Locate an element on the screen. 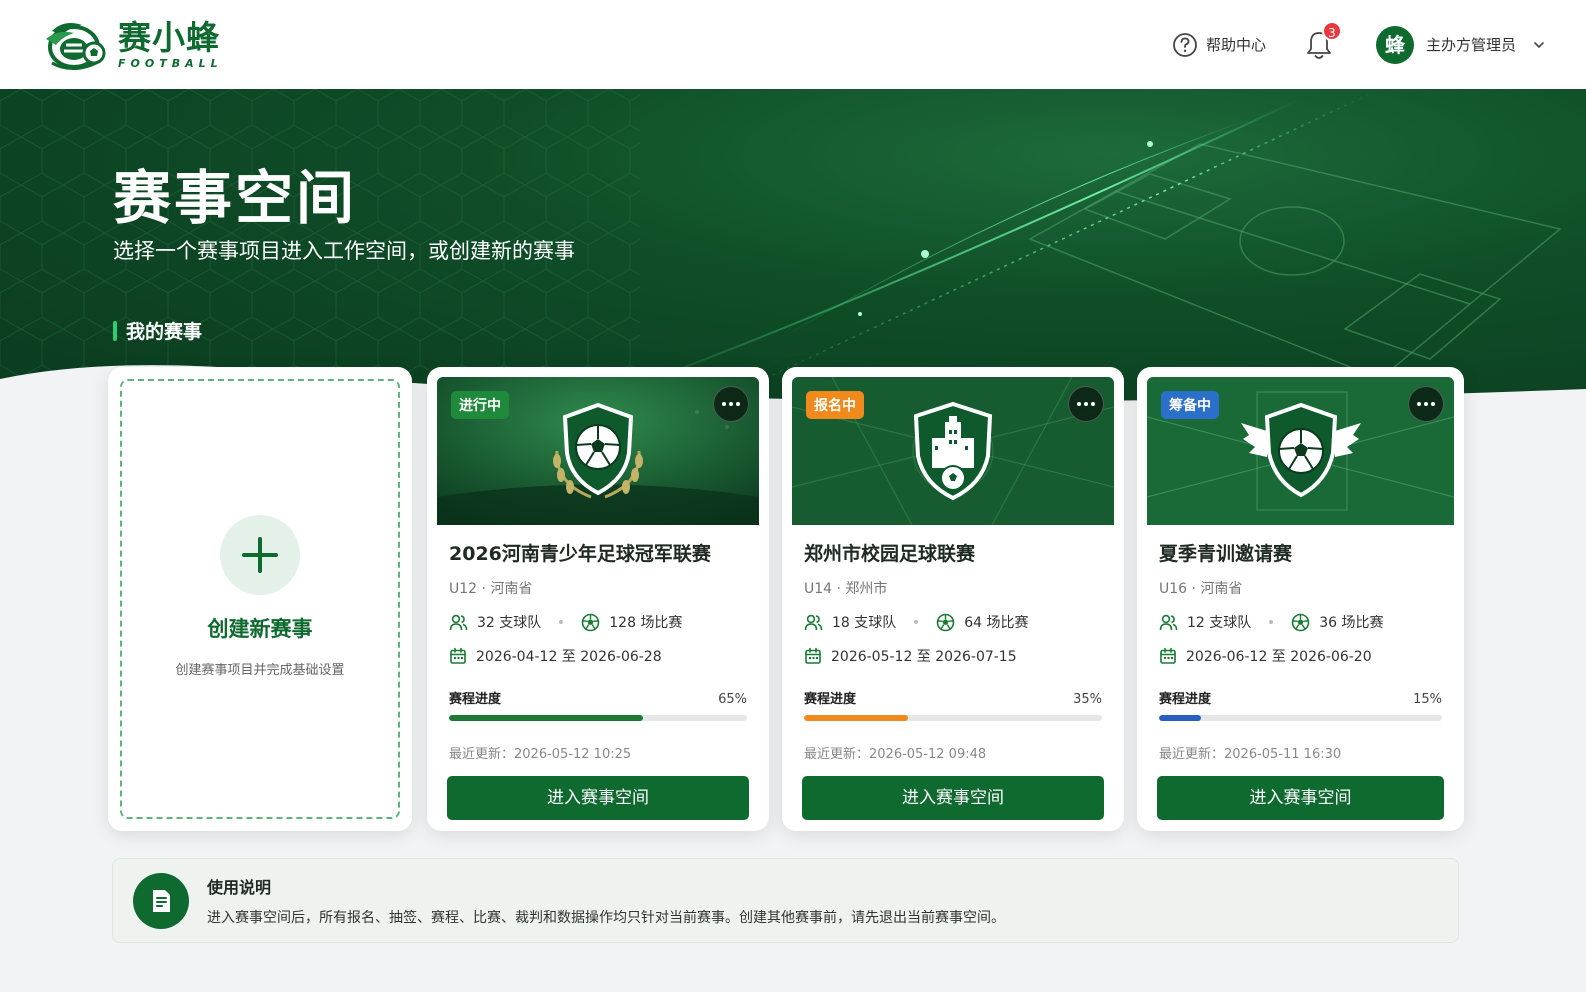 This screenshot has height=992, width=1586. competition-stats: 12 支球队 36 场比赛 is located at coordinates (1300, 622).